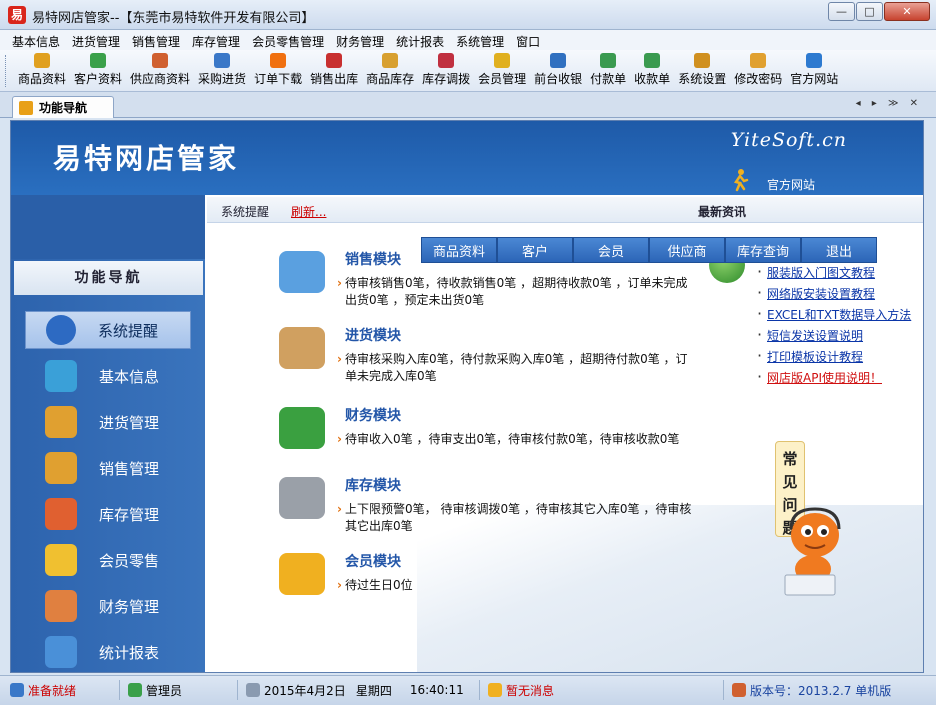 The height and width of the screenshot is (705, 936). I want to click on toolbar-button: 采购进货, so click(222, 71).